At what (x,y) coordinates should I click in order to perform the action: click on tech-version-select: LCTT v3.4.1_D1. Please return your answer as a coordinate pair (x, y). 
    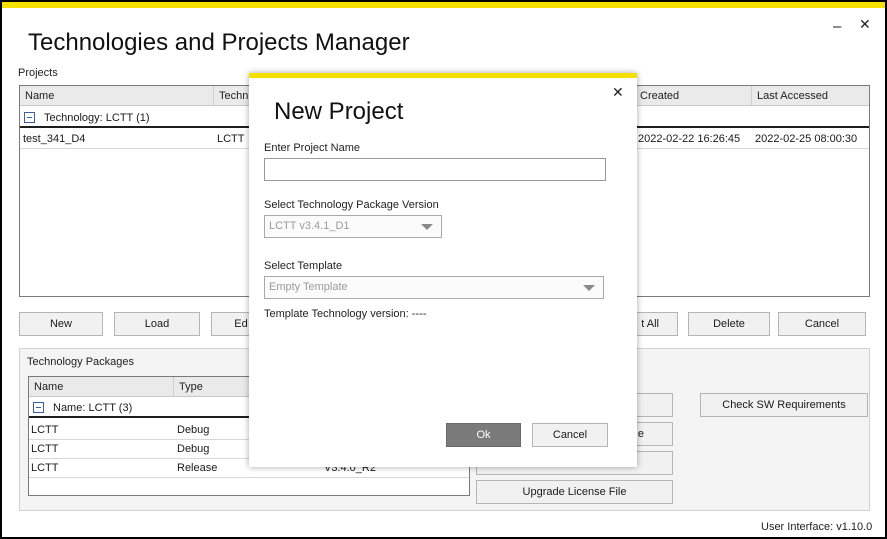
    Looking at the image, I should click on (353, 226).